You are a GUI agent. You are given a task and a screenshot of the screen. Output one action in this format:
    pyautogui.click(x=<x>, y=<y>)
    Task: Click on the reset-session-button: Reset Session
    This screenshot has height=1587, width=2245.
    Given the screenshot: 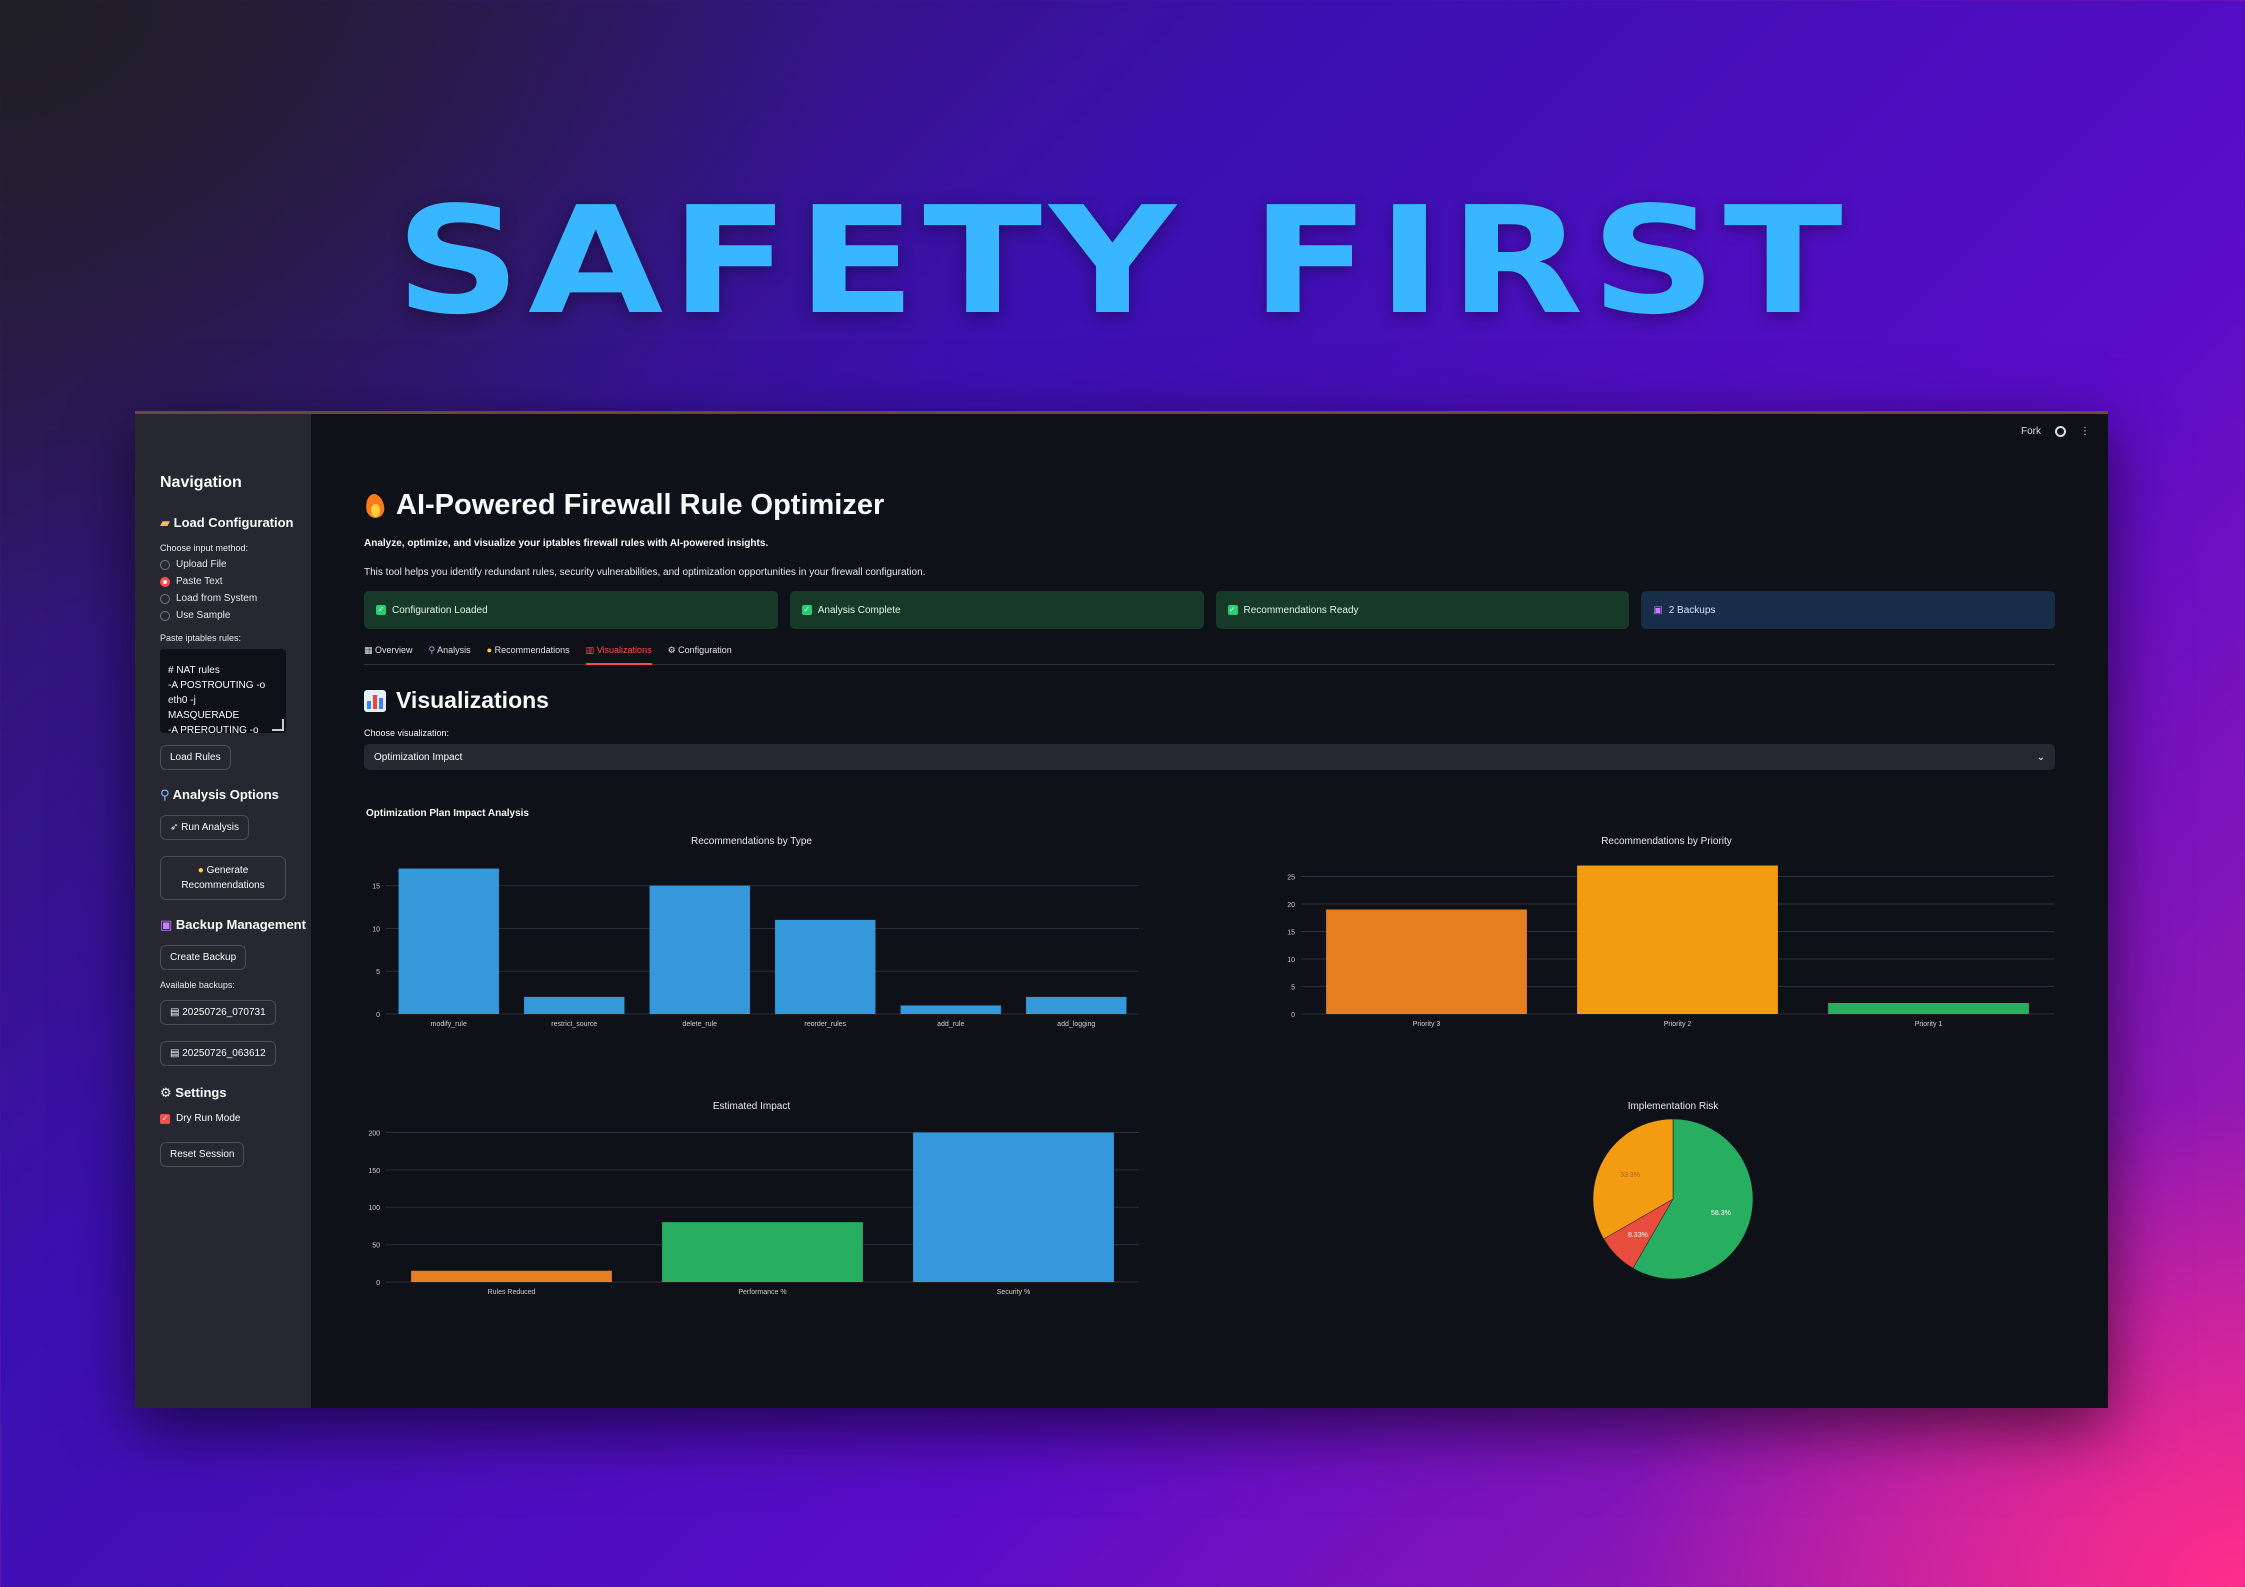 What is the action you would take?
    pyautogui.click(x=202, y=1154)
    